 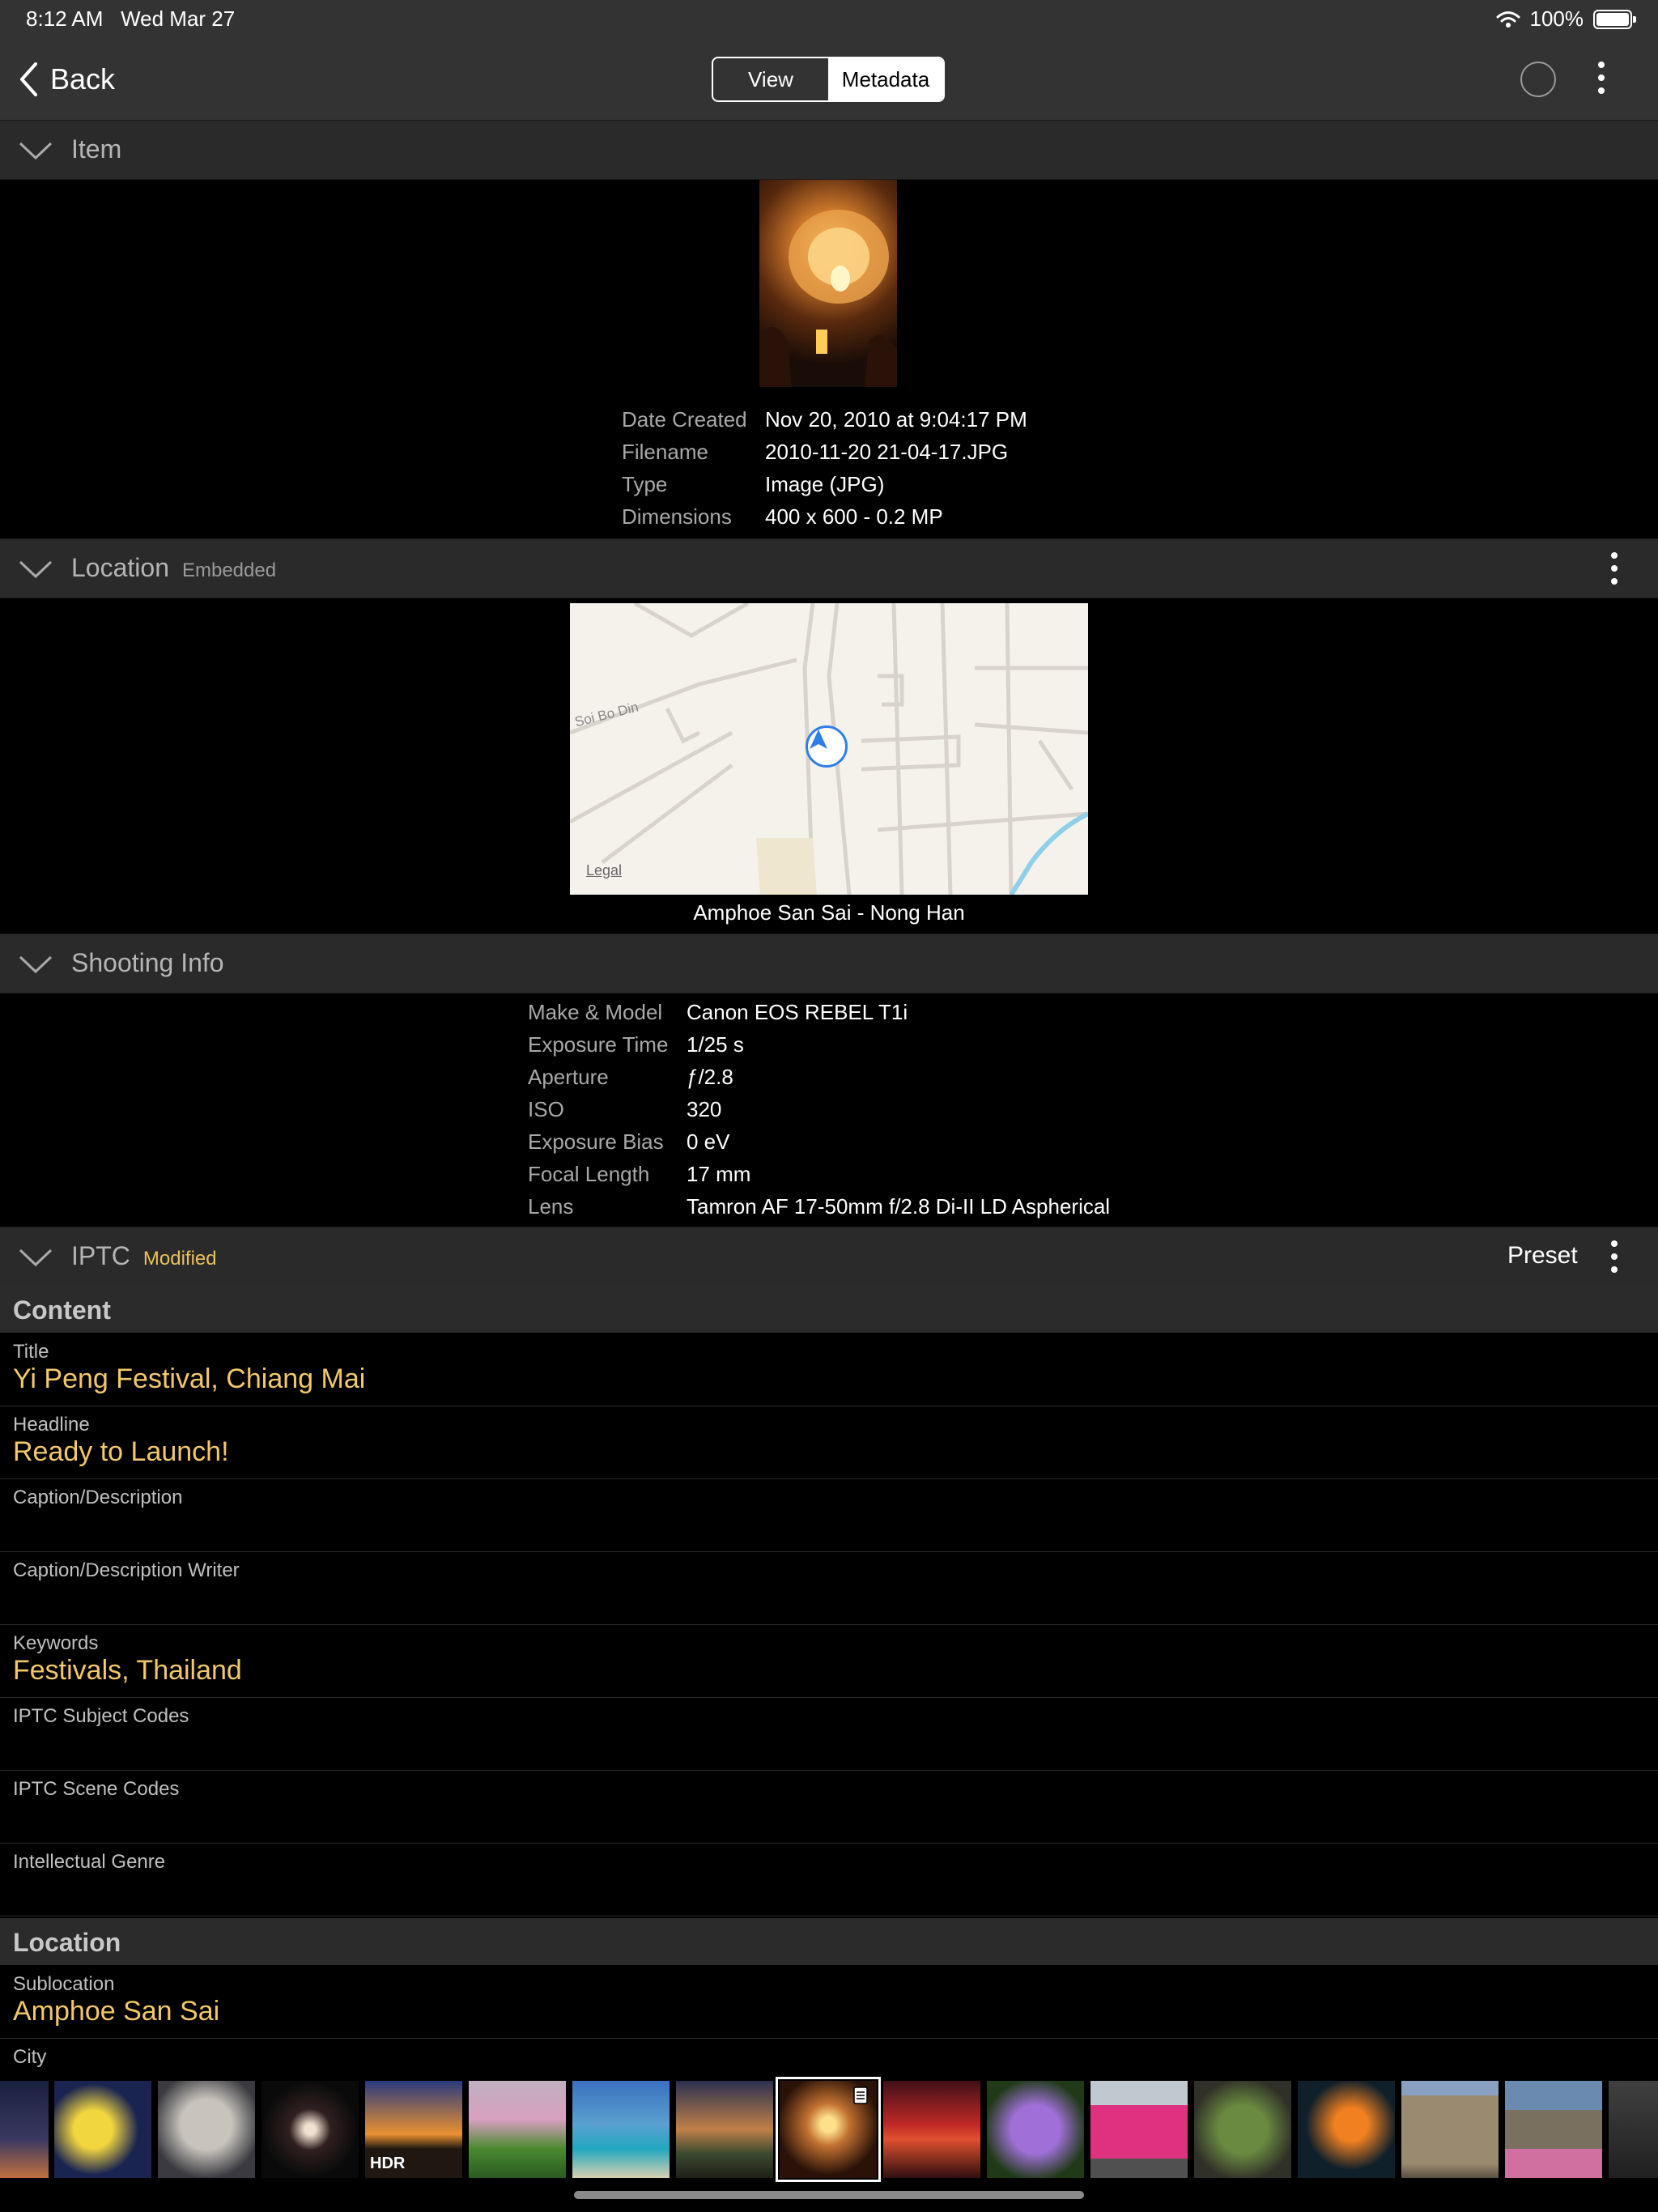 What do you see at coordinates (1601, 81) in the screenshot?
I see `more-menu-icon` at bounding box center [1601, 81].